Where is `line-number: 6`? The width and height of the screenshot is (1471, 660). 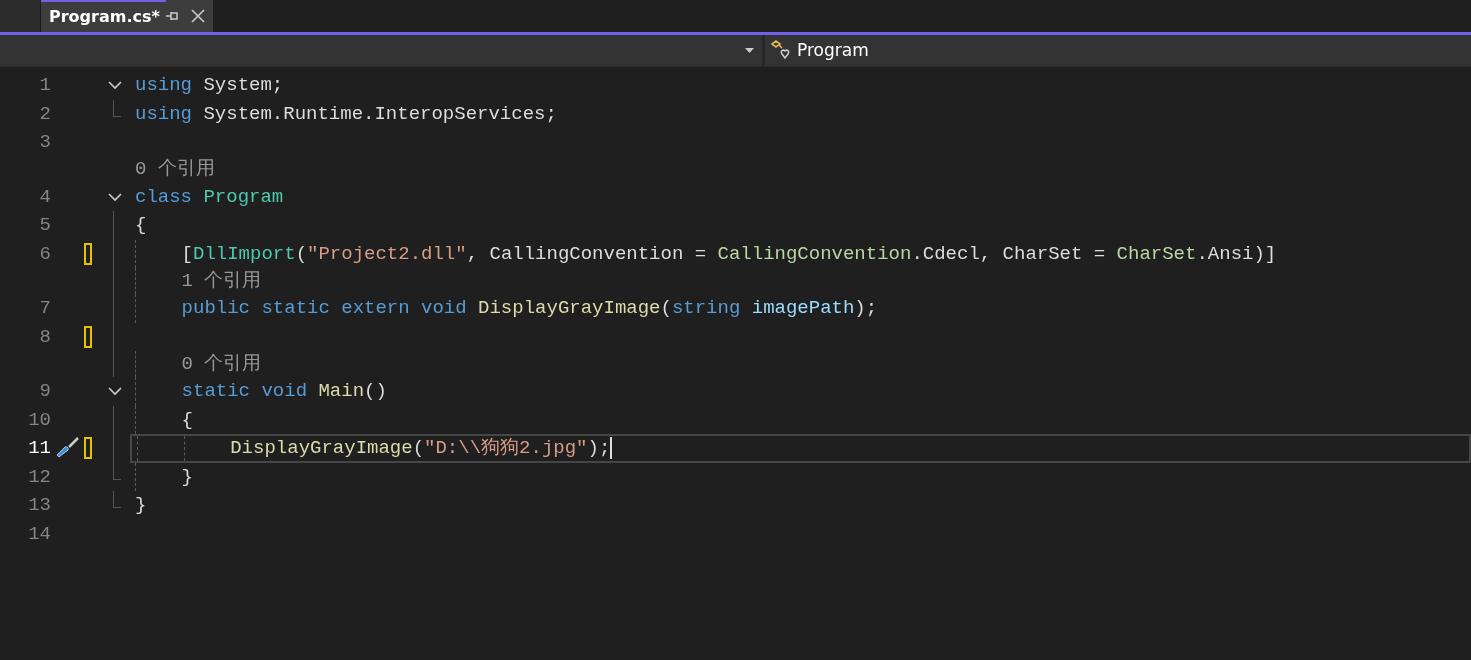
line-number: 6 is located at coordinates (44, 254).